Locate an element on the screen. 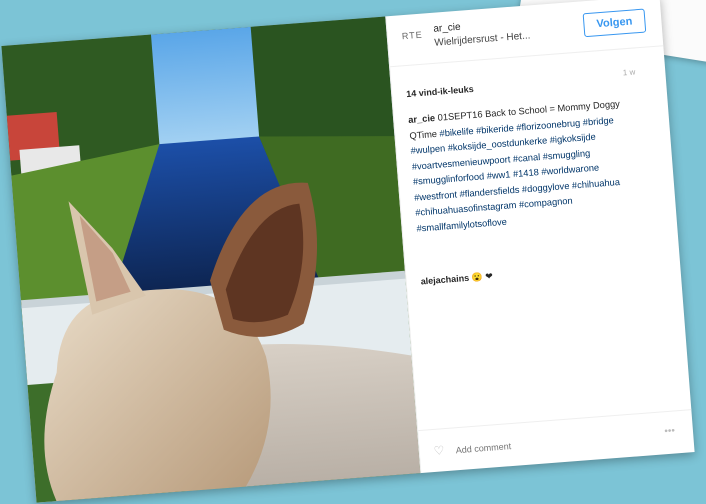 The height and width of the screenshot is (504, 706). add-comment-bar: ♡ ••• is located at coordinates (556, 441).